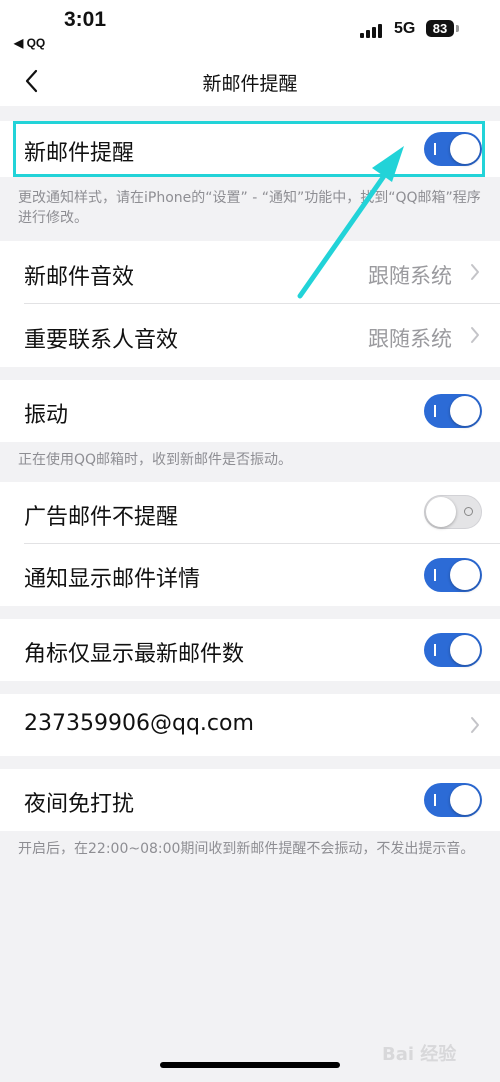 The width and height of the screenshot is (500, 1082). Describe the element at coordinates (405, 28) in the screenshot. I see `network-label: 5G` at that location.